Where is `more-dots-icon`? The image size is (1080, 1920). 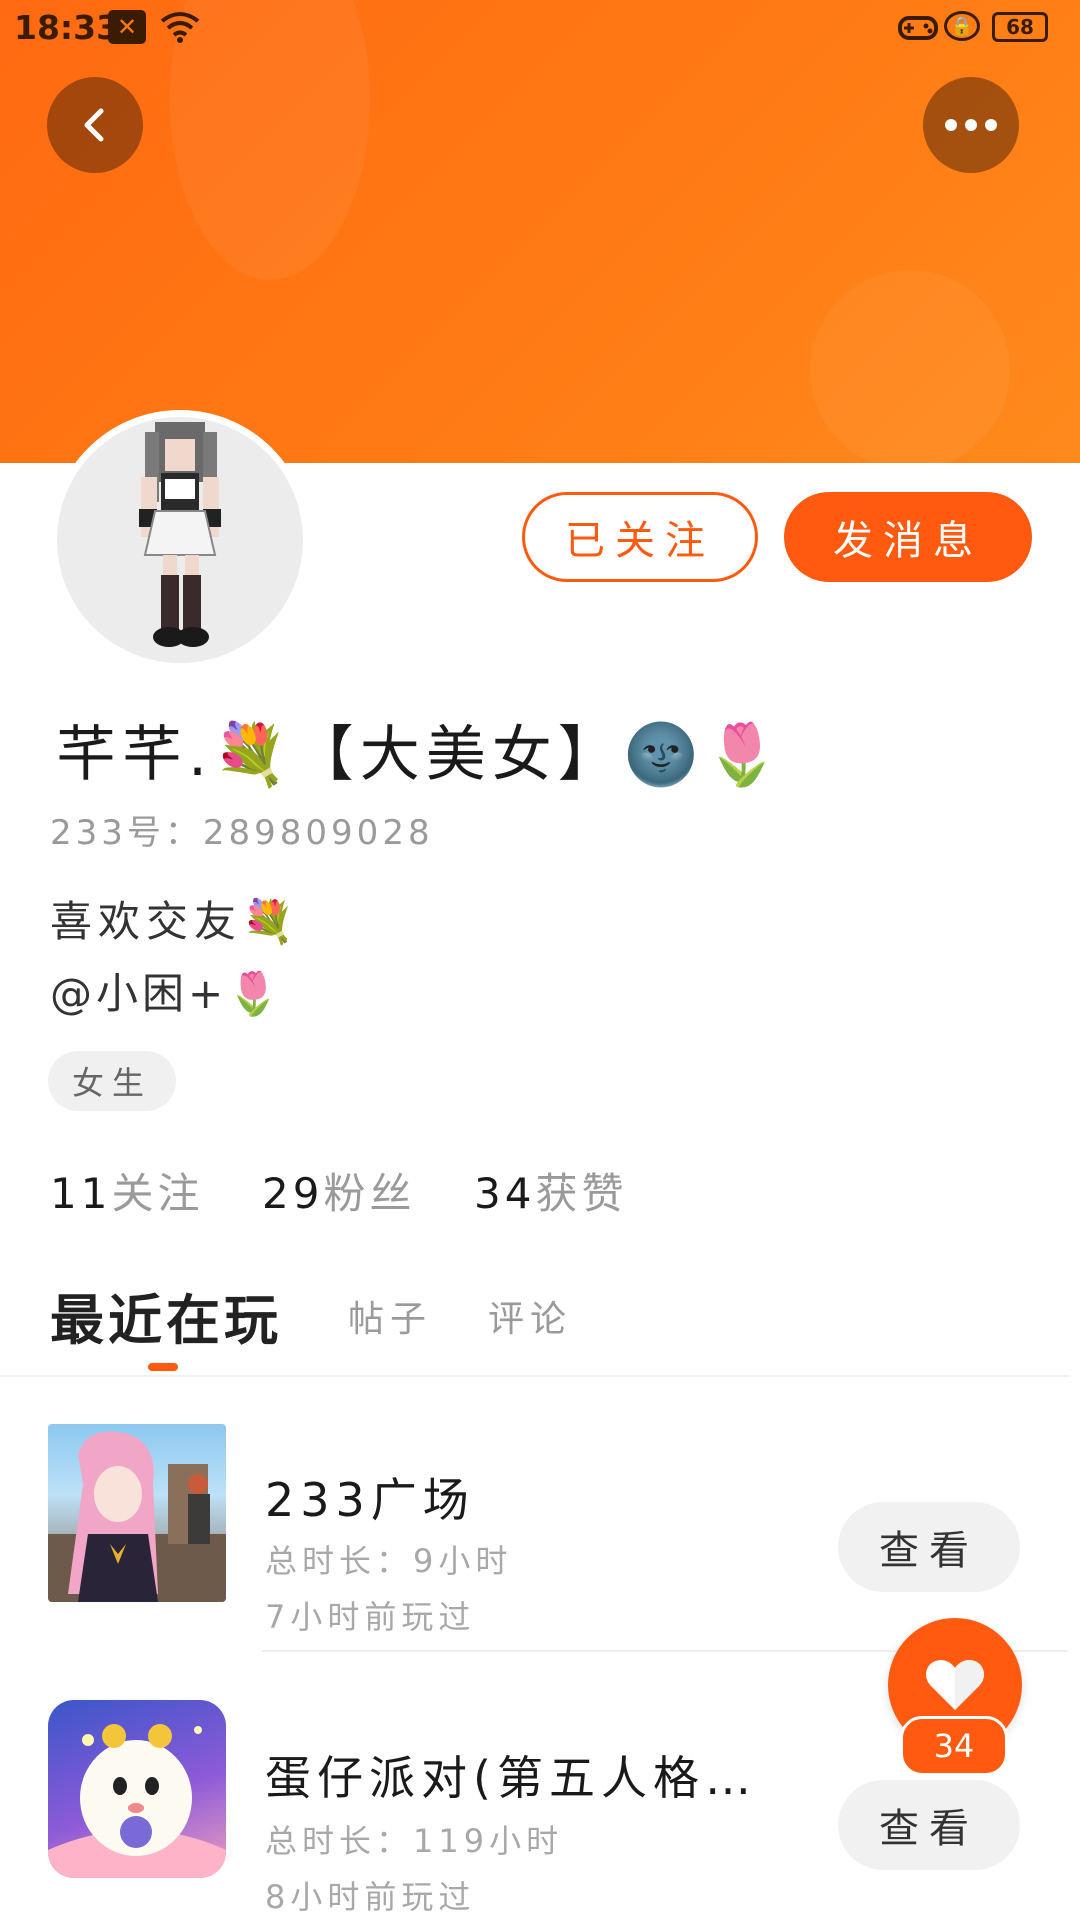 more-dots-icon is located at coordinates (971, 125).